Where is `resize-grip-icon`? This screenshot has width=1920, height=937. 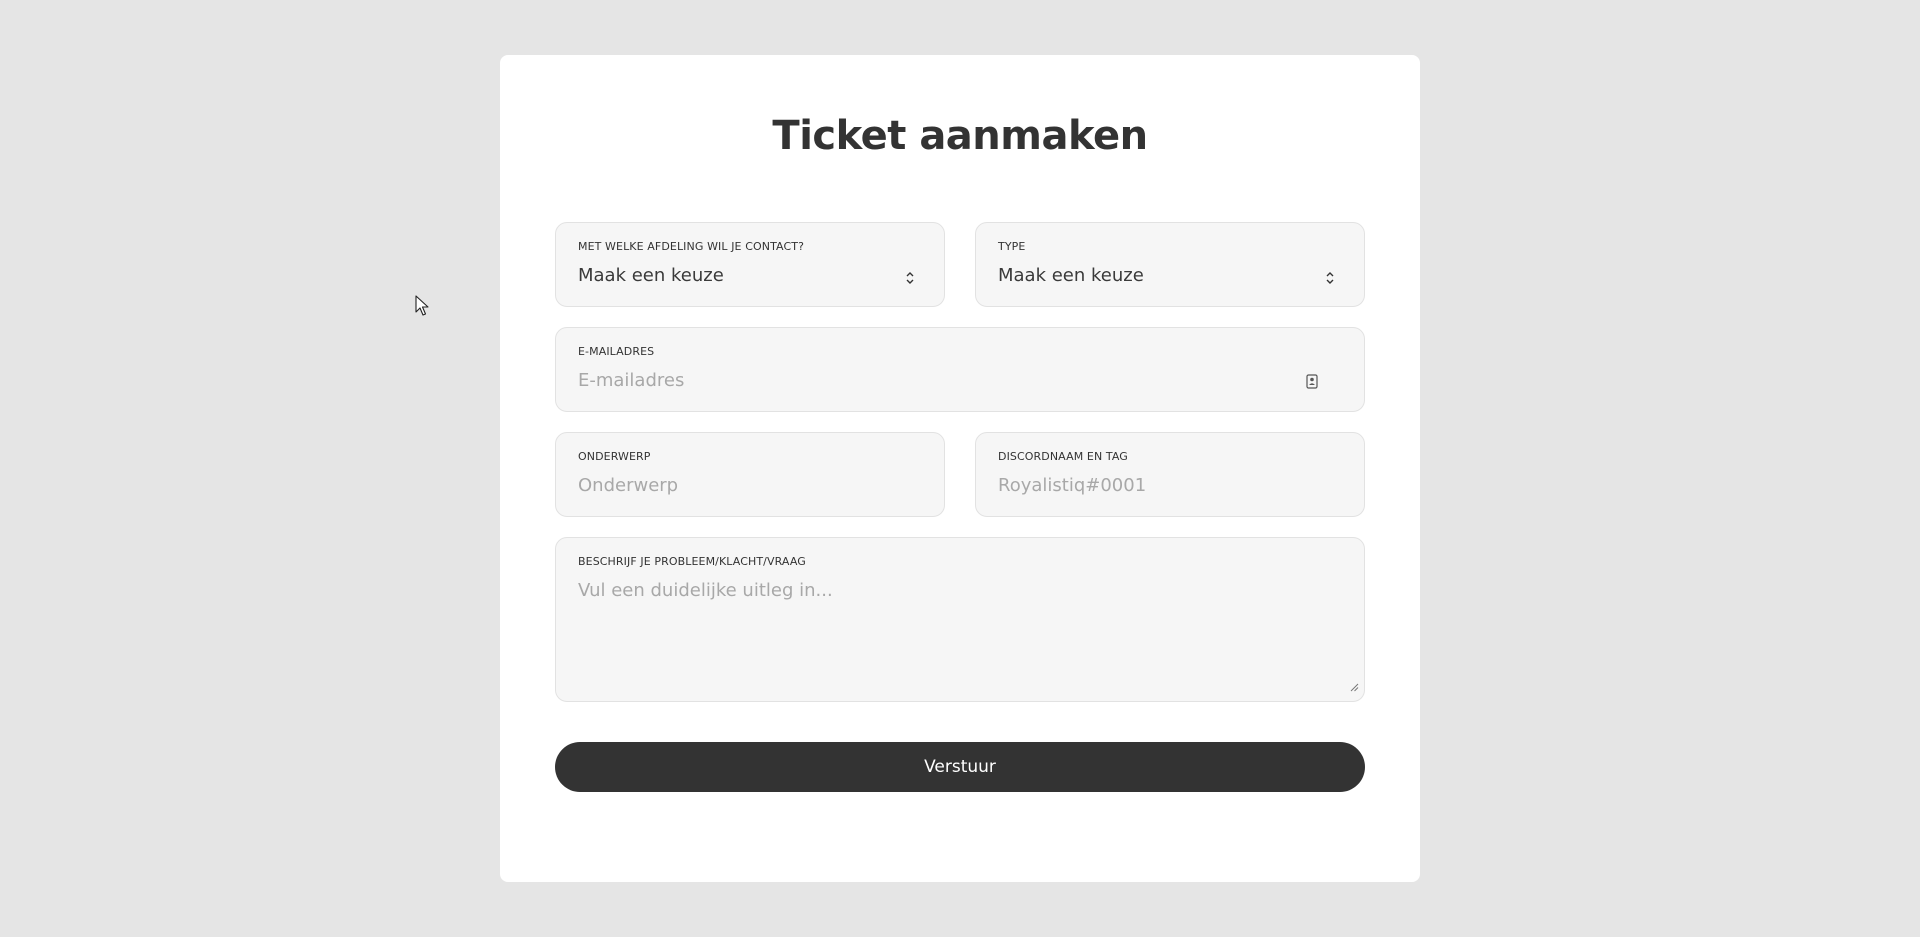
resize-grip-icon is located at coordinates (1354, 687).